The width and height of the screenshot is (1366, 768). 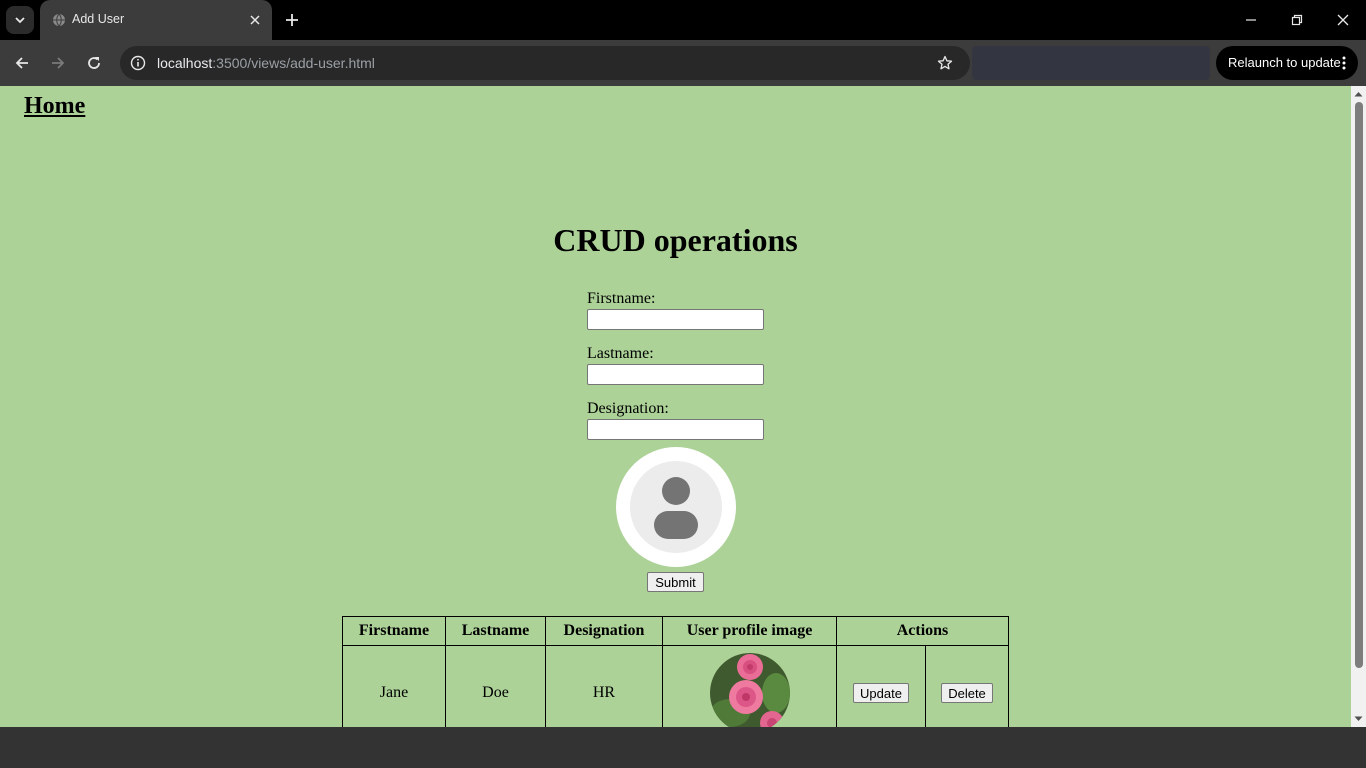 I want to click on scroll-up-icon, so click(x=1358, y=93).